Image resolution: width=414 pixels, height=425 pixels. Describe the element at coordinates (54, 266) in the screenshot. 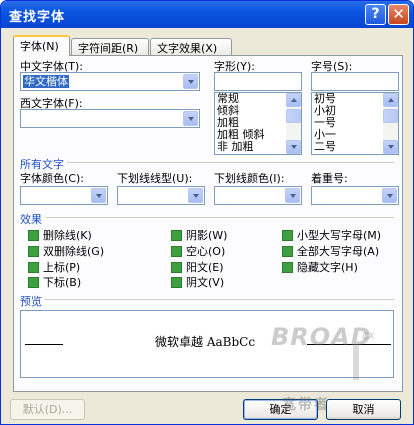

I see `superscript-checkbox: 上标(P)` at that location.